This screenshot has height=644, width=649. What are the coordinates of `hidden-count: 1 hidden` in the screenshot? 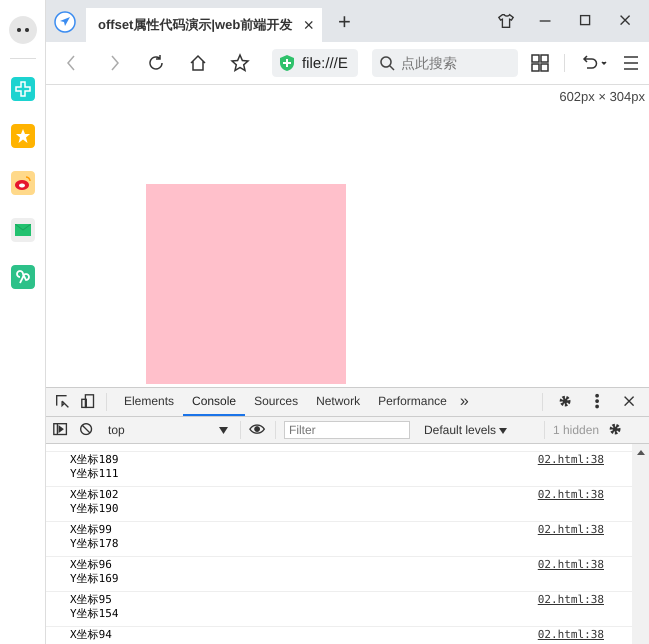 It's located at (576, 430).